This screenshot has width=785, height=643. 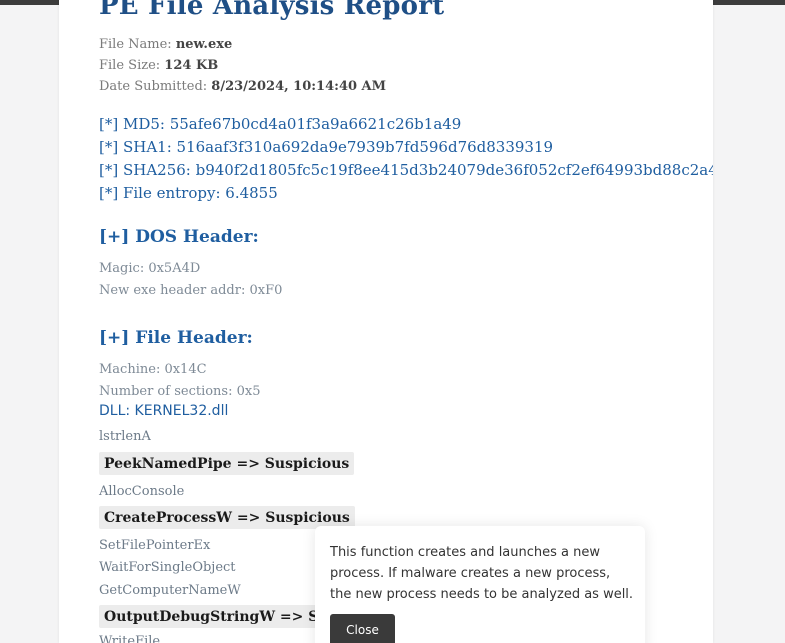 I want to click on date-submitted-row: Date Submitted: 8/23/2024, 10:14:40 AM, so click(x=242, y=86).